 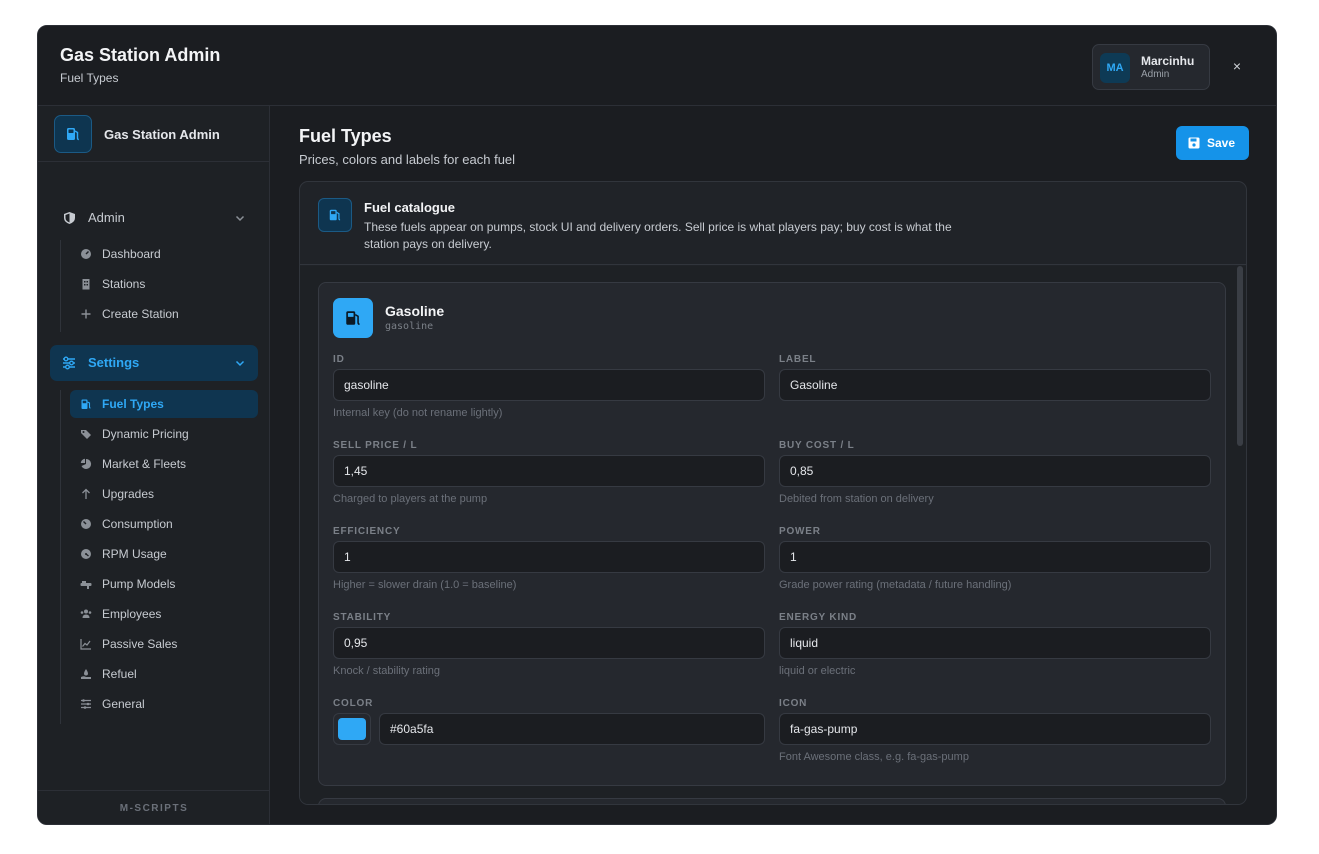 What do you see at coordinates (164, 254) in the screenshot?
I see `sidebar-item-dashboard: Dashboard` at bounding box center [164, 254].